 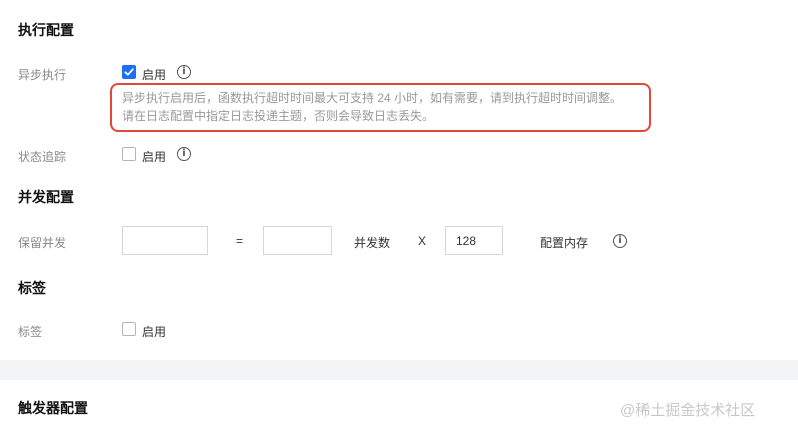 What do you see at coordinates (154, 74) in the screenshot?
I see `async-exec-checkbox-label: 启用` at bounding box center [154, 74].